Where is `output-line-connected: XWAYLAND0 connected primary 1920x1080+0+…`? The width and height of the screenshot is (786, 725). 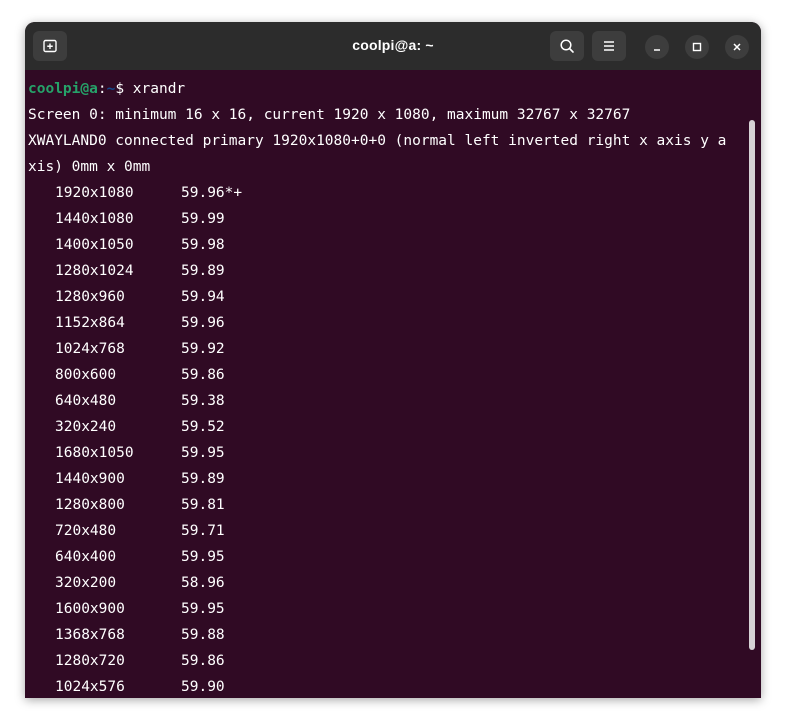 output-line-connected: XWAYLAND0 connected primary 1920x1080+0+… is located at coordinates (377, 141).